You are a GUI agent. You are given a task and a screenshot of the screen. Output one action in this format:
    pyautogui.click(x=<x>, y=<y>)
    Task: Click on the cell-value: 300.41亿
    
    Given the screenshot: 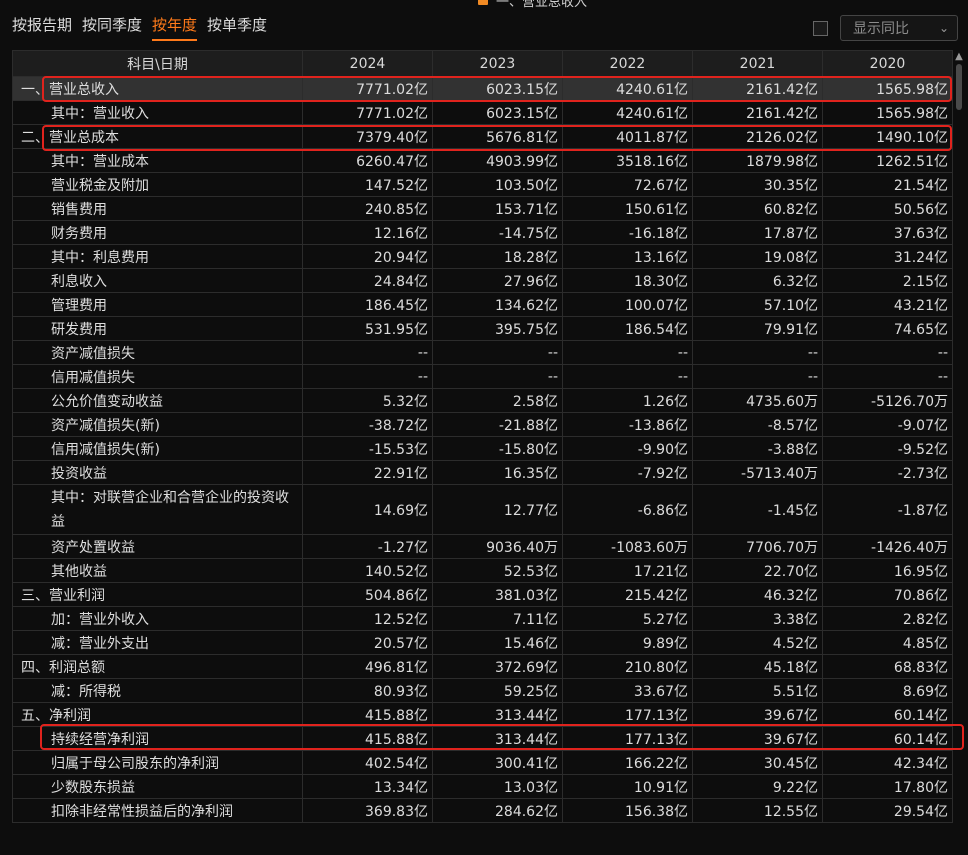 What is the action you would take?
    pyautogui.click(x=497, y=762)
    